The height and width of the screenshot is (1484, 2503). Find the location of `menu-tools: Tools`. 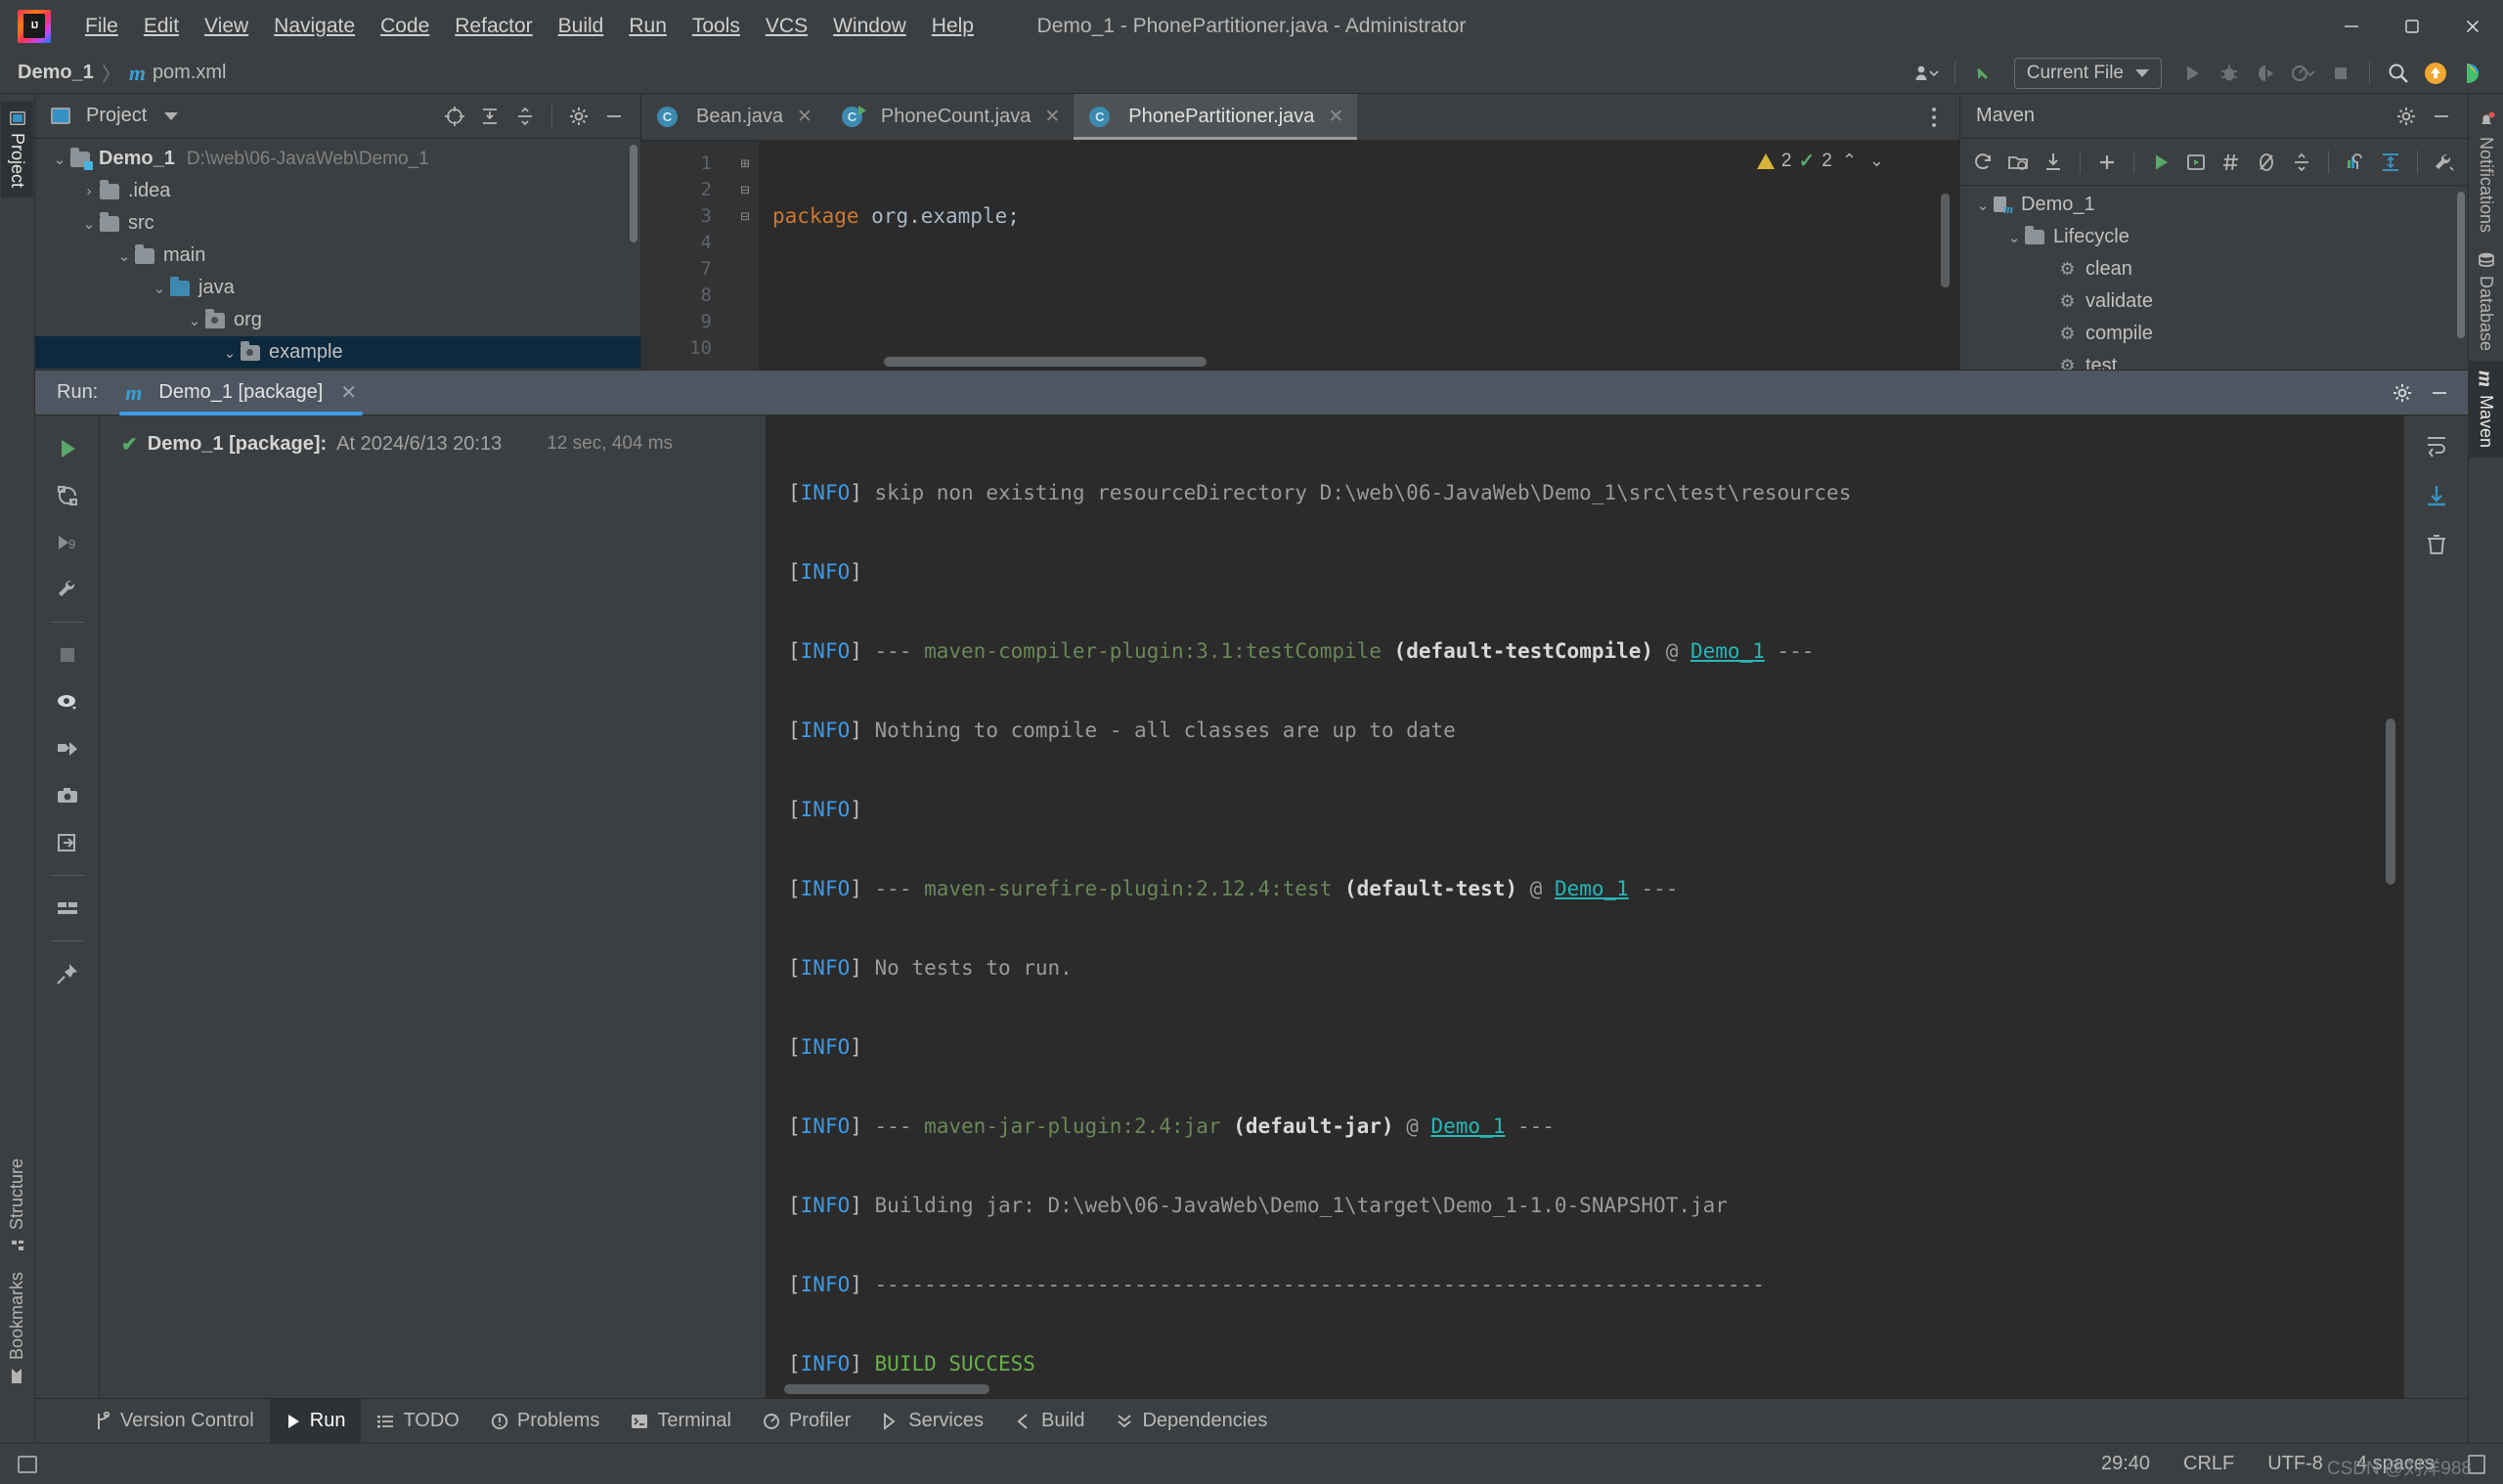

menu-tools: Tools is located at coordinates (716, 26).